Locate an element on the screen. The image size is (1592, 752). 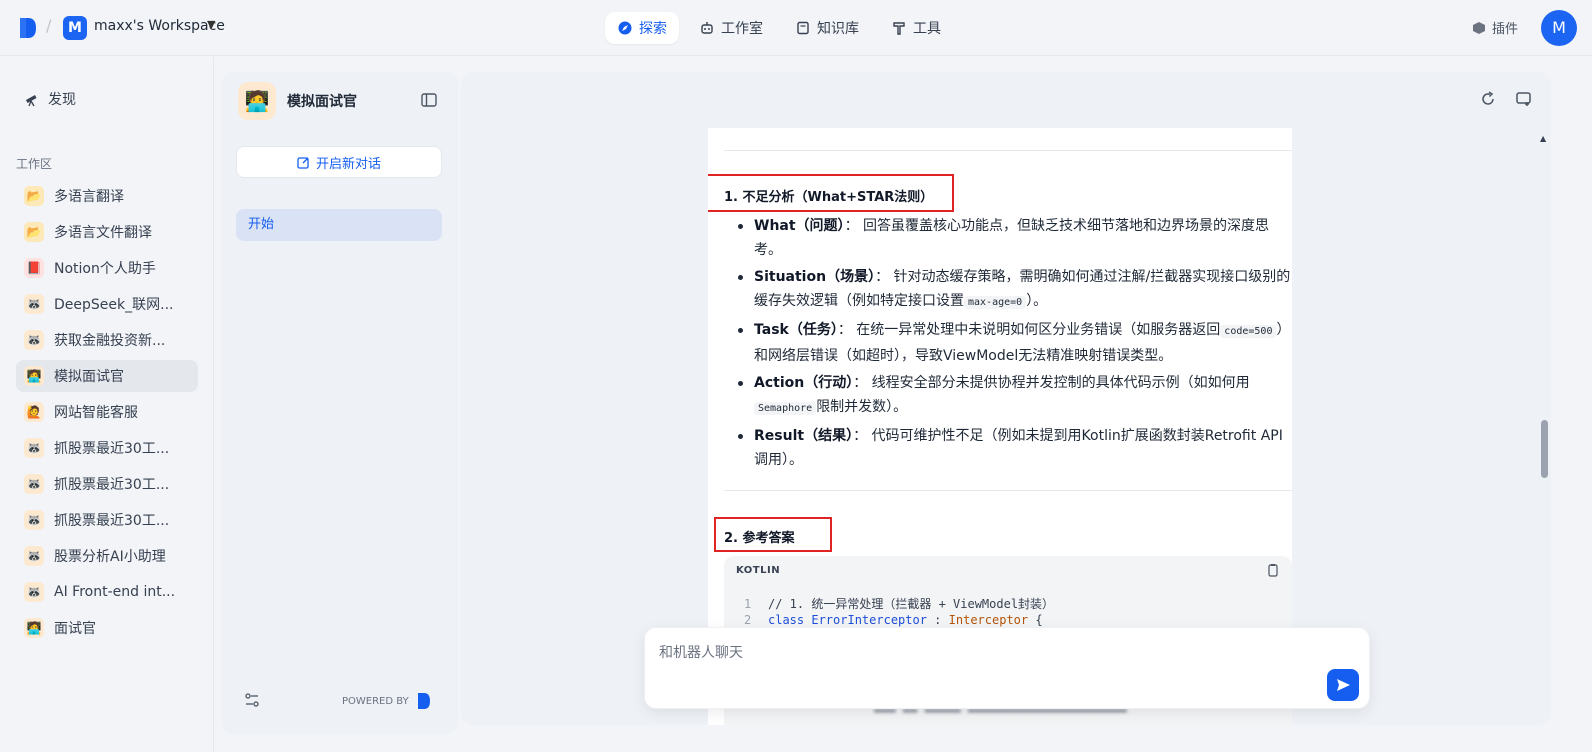
conversation-panel: 🧑‍💻 模拟面试官 开启新对话 开始 POWERED BY is located at coordinates (340, 403).